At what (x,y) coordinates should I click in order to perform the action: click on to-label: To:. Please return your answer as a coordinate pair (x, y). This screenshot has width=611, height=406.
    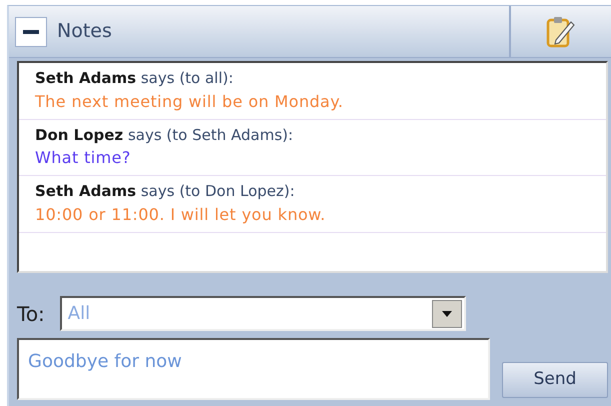
    Looking at the image, I should click on (31, 314).